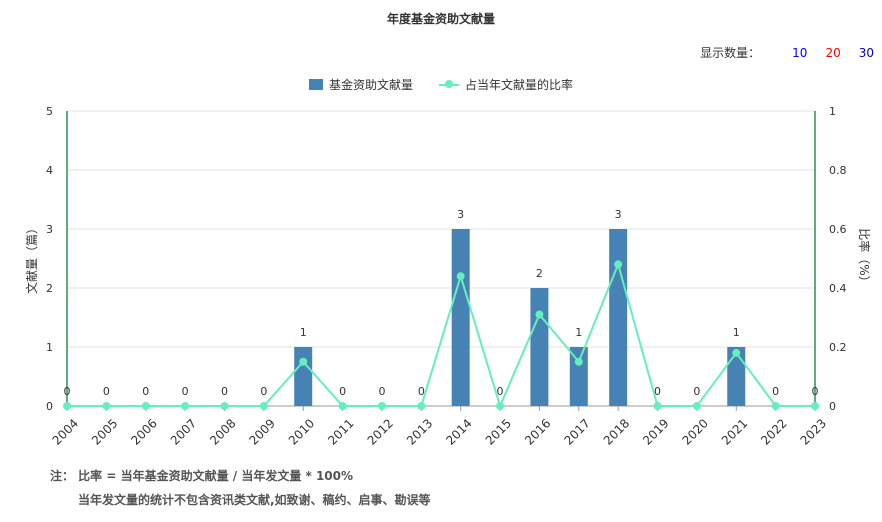  I want to click on x-tick-label: 2023, so click(813, 431).